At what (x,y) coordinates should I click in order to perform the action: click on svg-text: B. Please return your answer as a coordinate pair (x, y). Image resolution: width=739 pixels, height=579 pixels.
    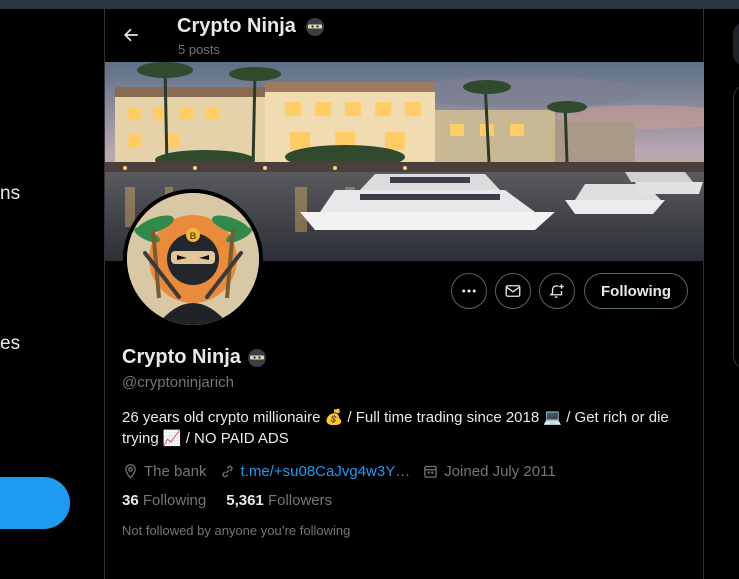
    Looking at the image, I should click on (193, 236).